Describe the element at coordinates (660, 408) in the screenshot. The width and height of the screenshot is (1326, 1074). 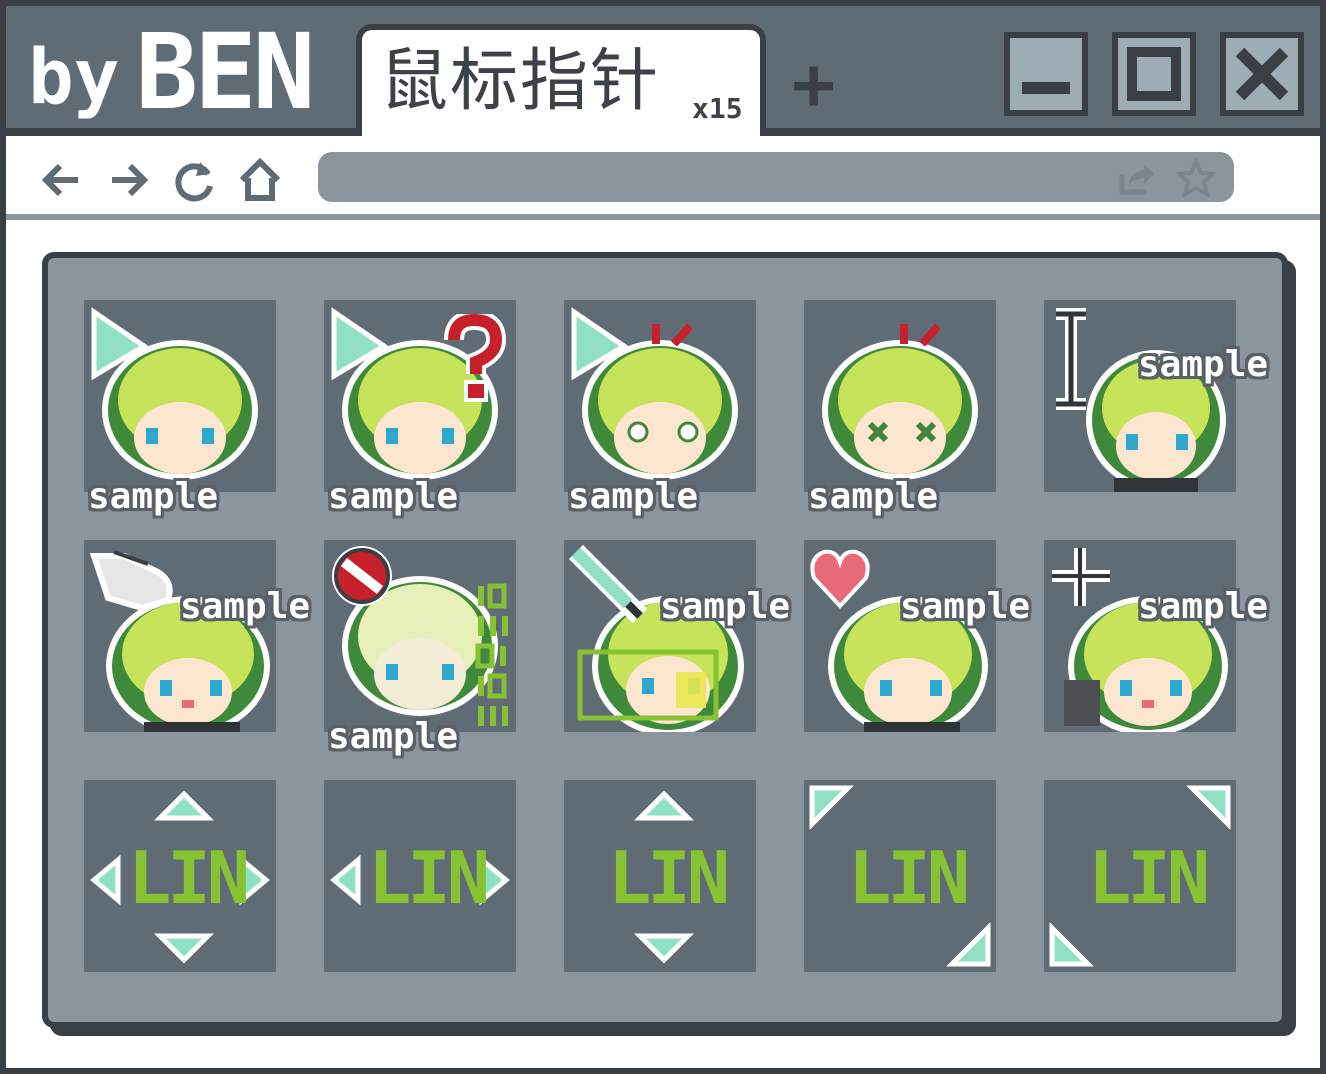
I see `cursor-working-in-background: sample` at that location.